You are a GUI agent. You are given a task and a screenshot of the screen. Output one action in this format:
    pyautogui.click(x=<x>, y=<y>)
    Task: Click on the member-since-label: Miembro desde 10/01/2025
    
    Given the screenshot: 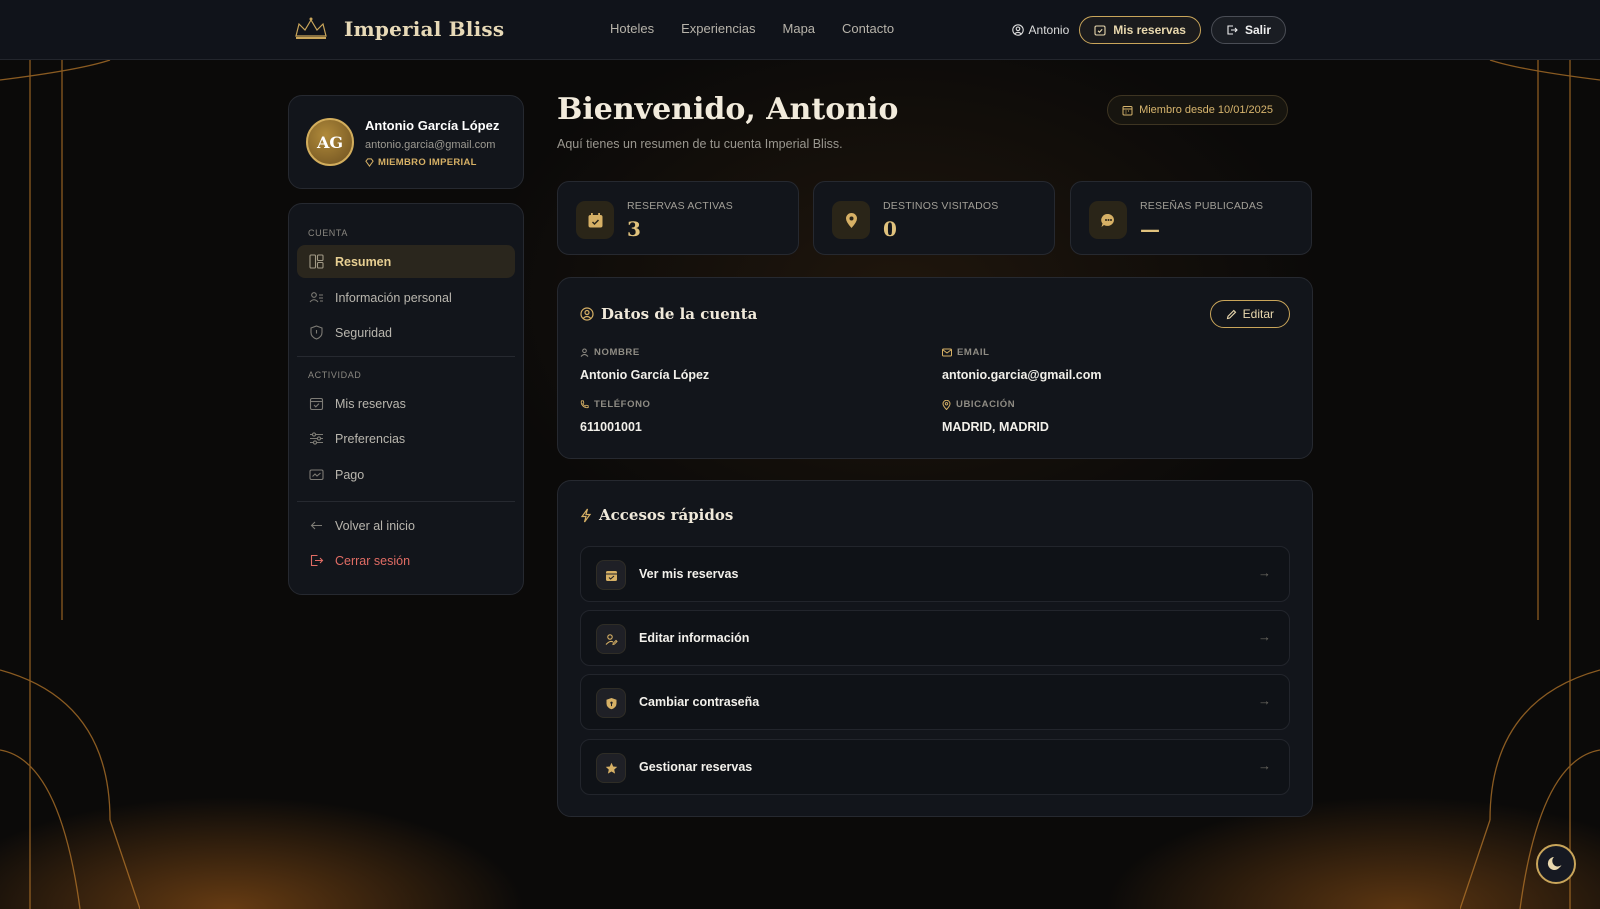 What is the action you would take?
    pyautogui.click(x=1206, y=110)
    